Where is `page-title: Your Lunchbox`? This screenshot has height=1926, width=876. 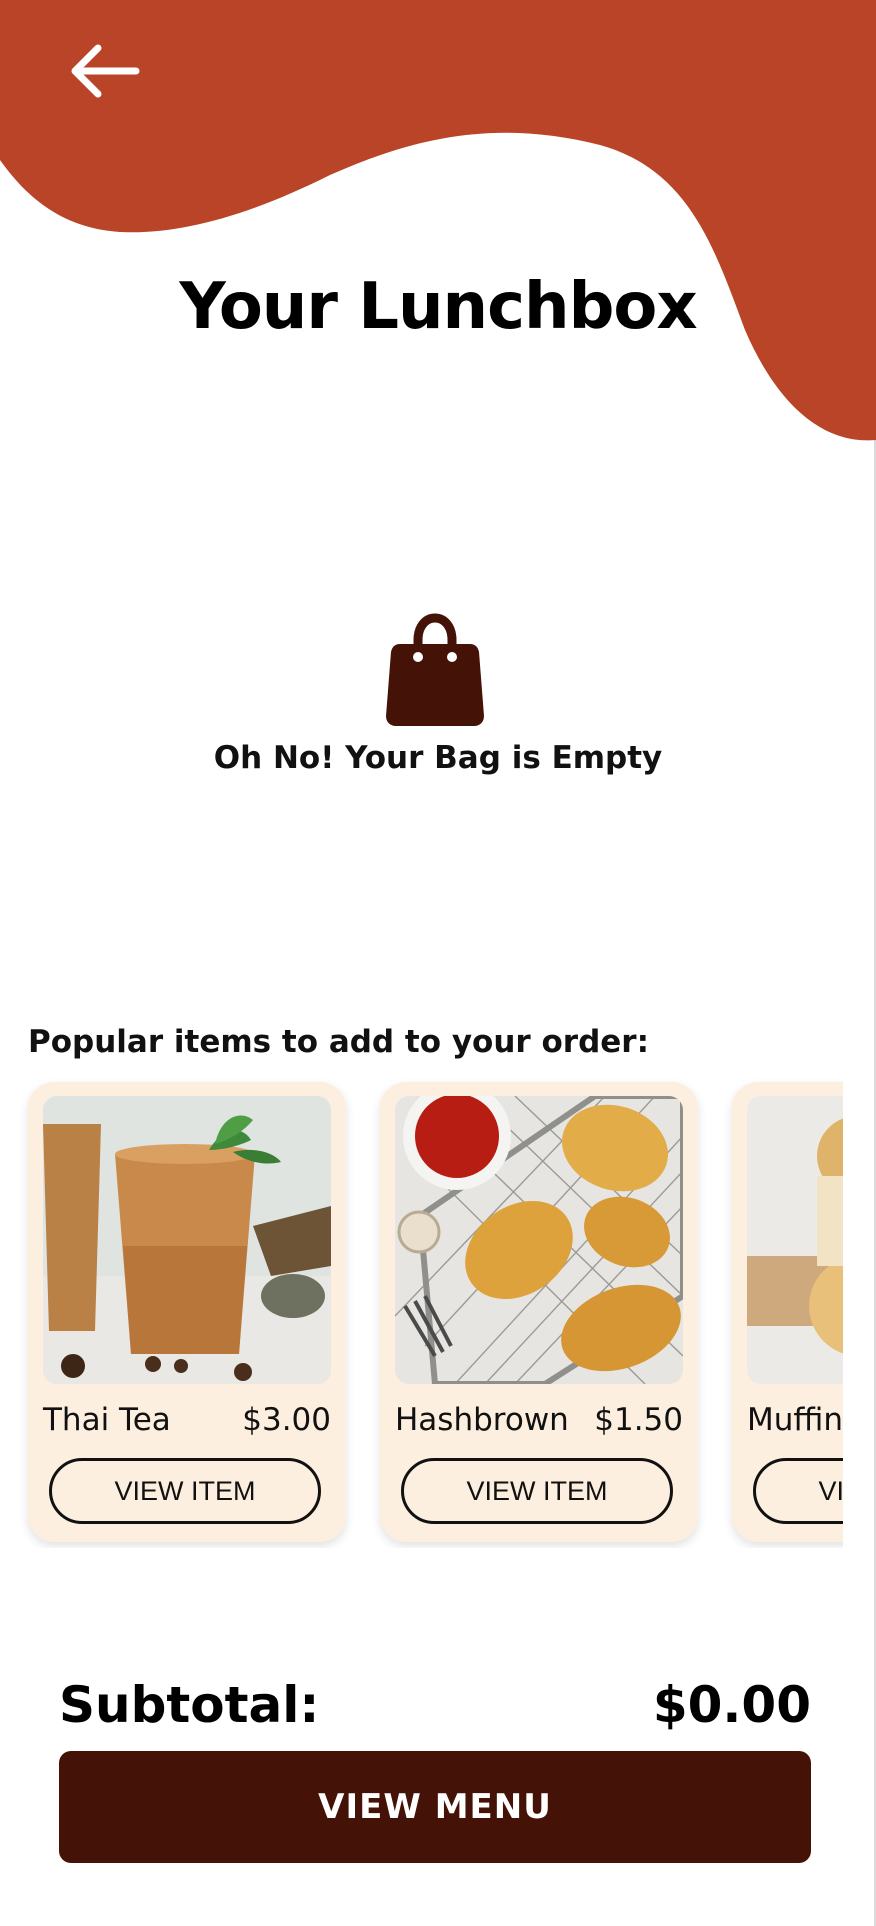 page-title: Your Lunchbox is located at coordinates (438, 307).